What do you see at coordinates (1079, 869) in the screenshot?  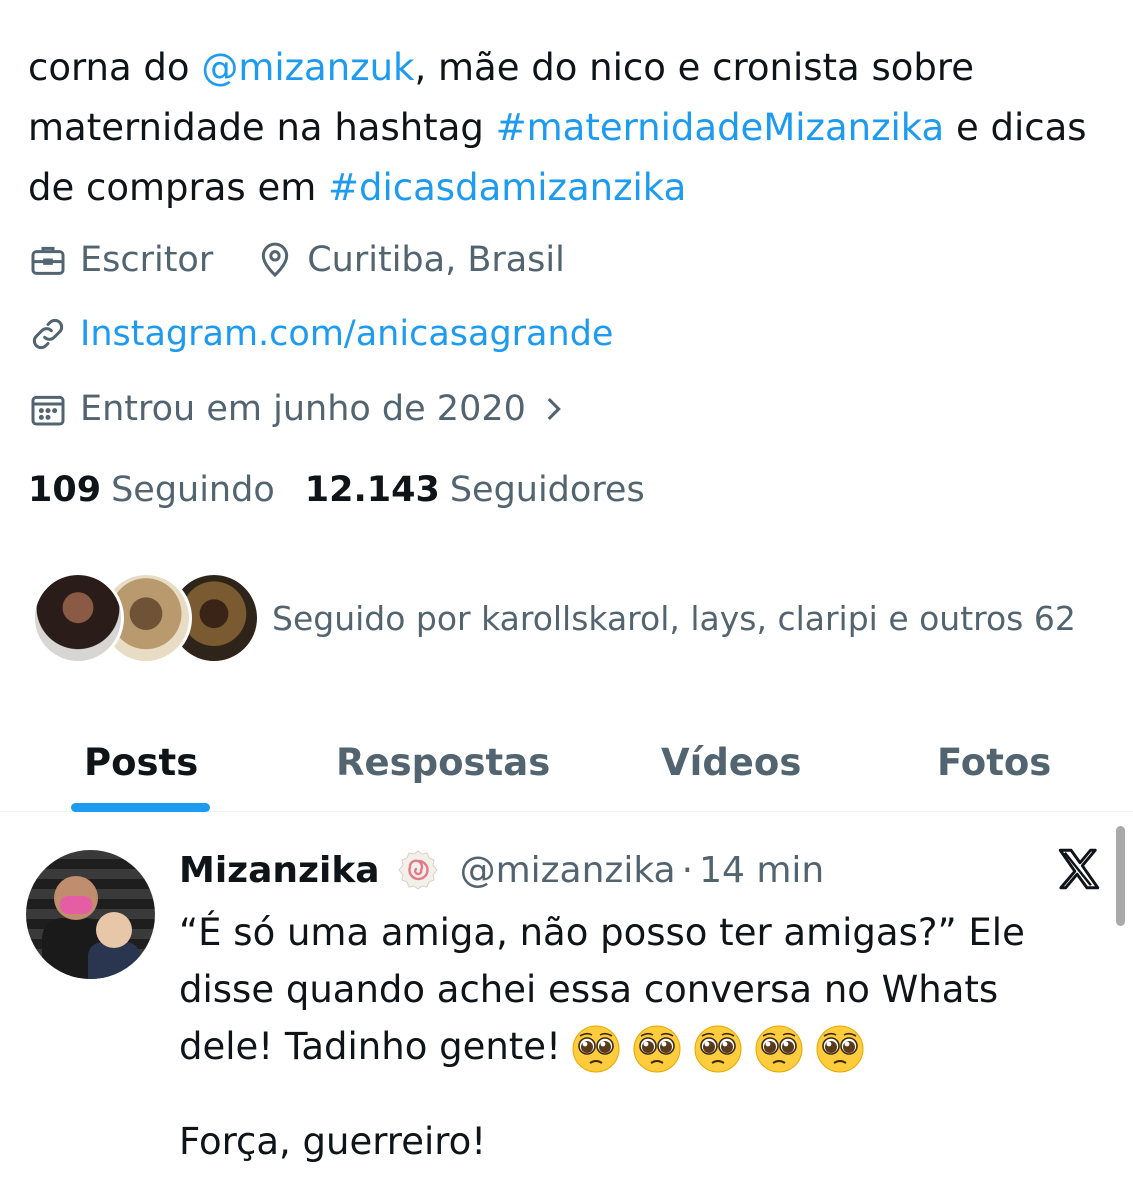 I see `x-logo-icon` at bounding box center [1079, 869].